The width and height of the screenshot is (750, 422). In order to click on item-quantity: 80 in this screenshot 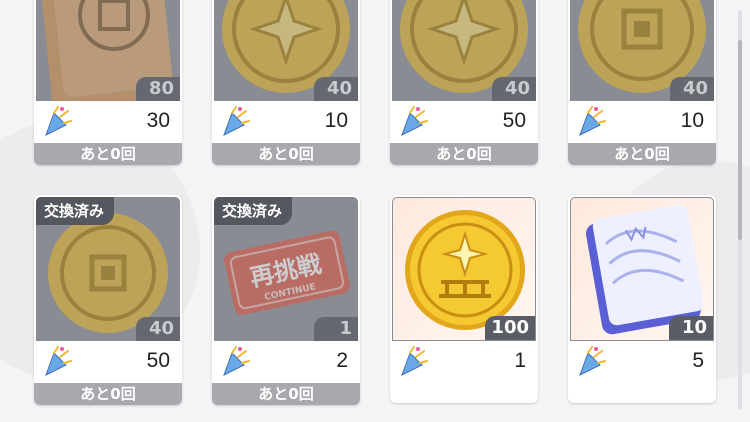, I will do `click(158, 89)`.